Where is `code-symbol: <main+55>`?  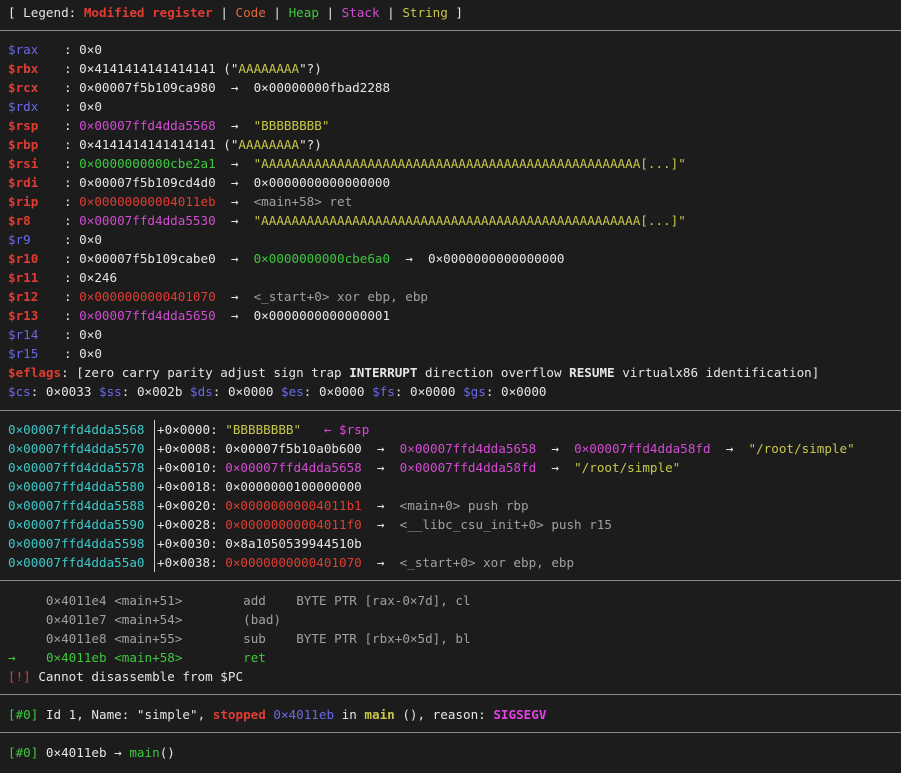 code-symbol: <main+55> is located at coordinates (148, 638).